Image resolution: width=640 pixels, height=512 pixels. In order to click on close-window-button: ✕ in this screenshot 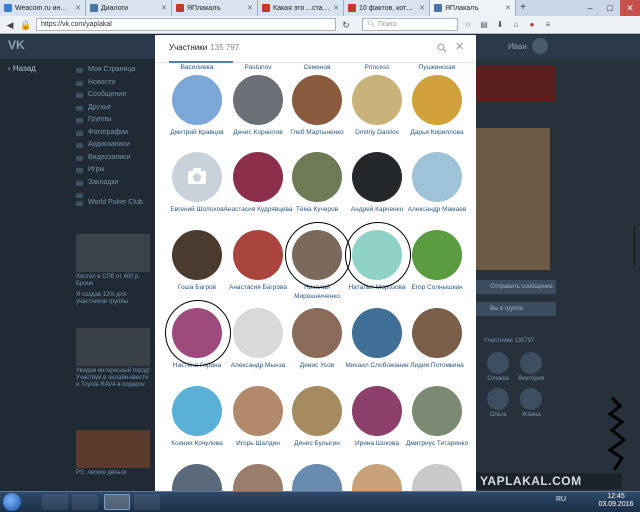, I will do `click(630, 8)`.